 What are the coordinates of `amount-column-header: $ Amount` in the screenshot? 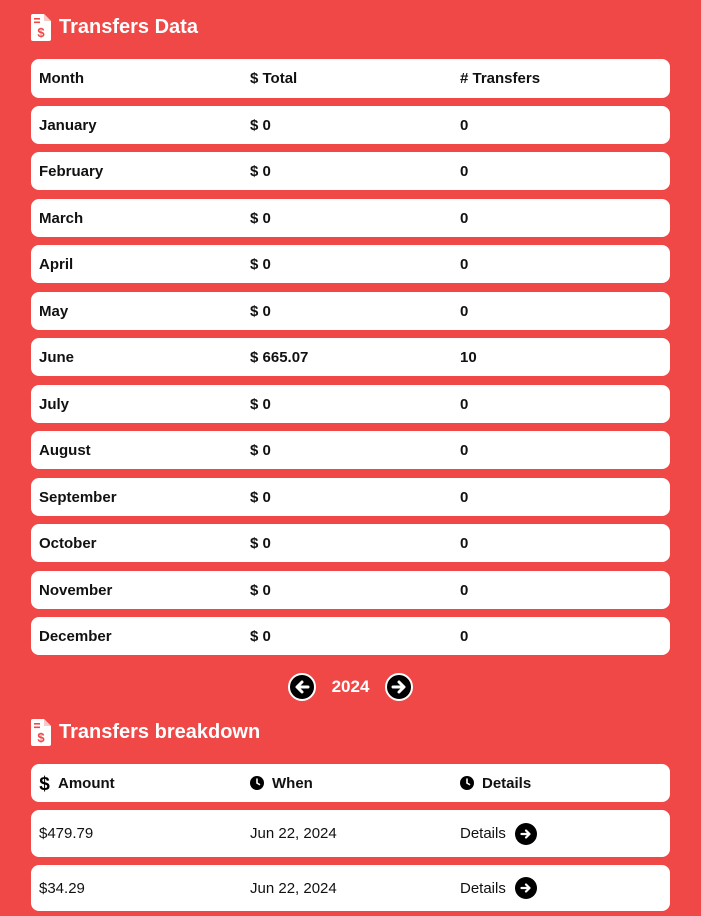 It's located at (77, 783).